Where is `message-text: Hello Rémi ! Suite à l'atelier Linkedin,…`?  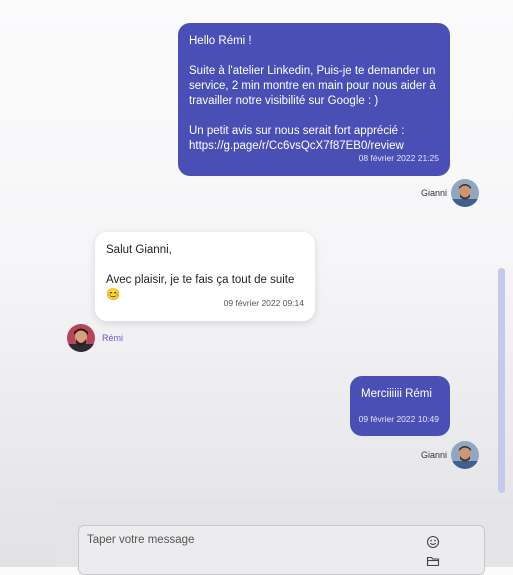 message-text: Hello Rémi ! Suite à l'atelier Linkedin,… is located at coordinates (312, 93).